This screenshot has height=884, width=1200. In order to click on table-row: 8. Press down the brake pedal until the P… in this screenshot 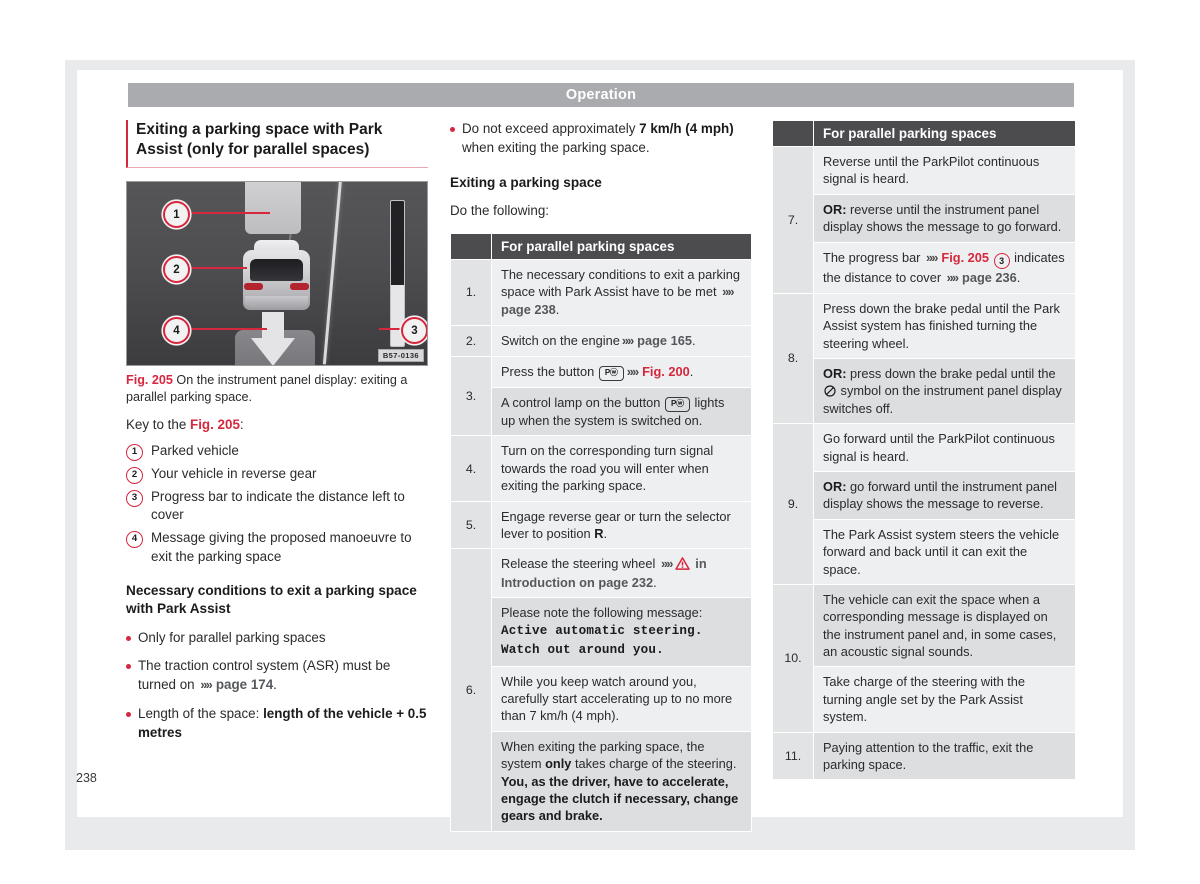, I will do `click(924, 358)`.